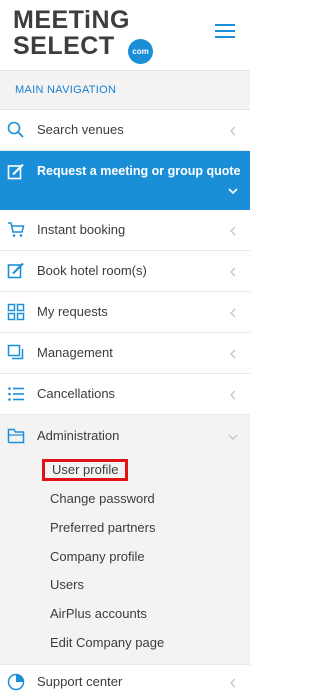 The image size is (320, 699). What do you see at coordinates (16, 682) in the screenshot?
I see `lifebuoy-icon` at bounding box center [16, 682].